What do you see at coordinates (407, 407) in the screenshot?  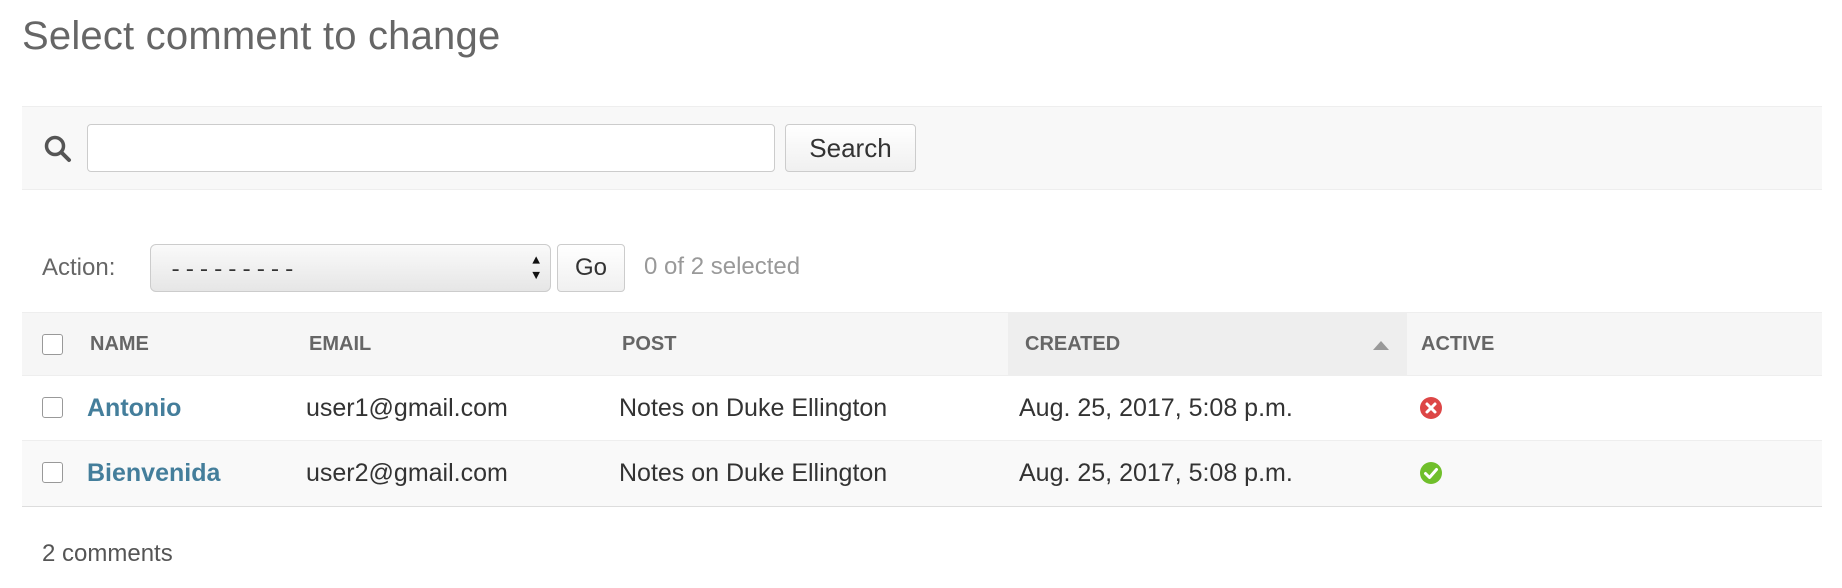 I see `email-cell: user1@gmail.com` at bounding box center [407, 407].